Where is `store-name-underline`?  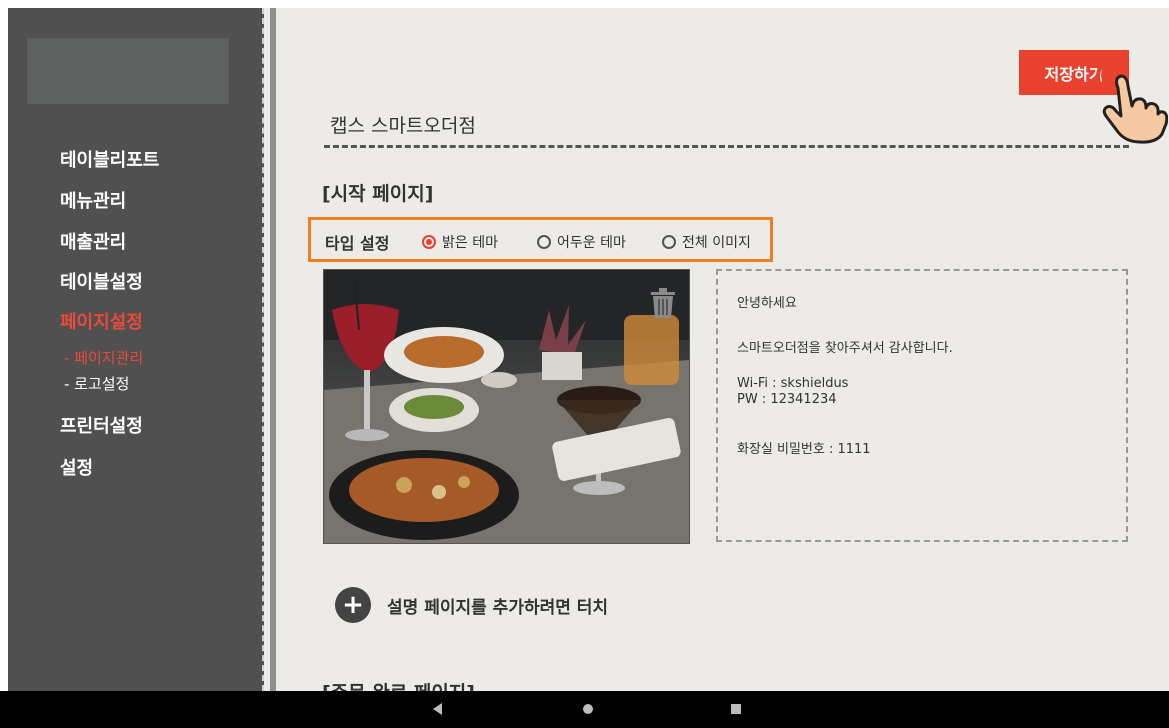 store-name-underline is located at coordinates (726, 146).